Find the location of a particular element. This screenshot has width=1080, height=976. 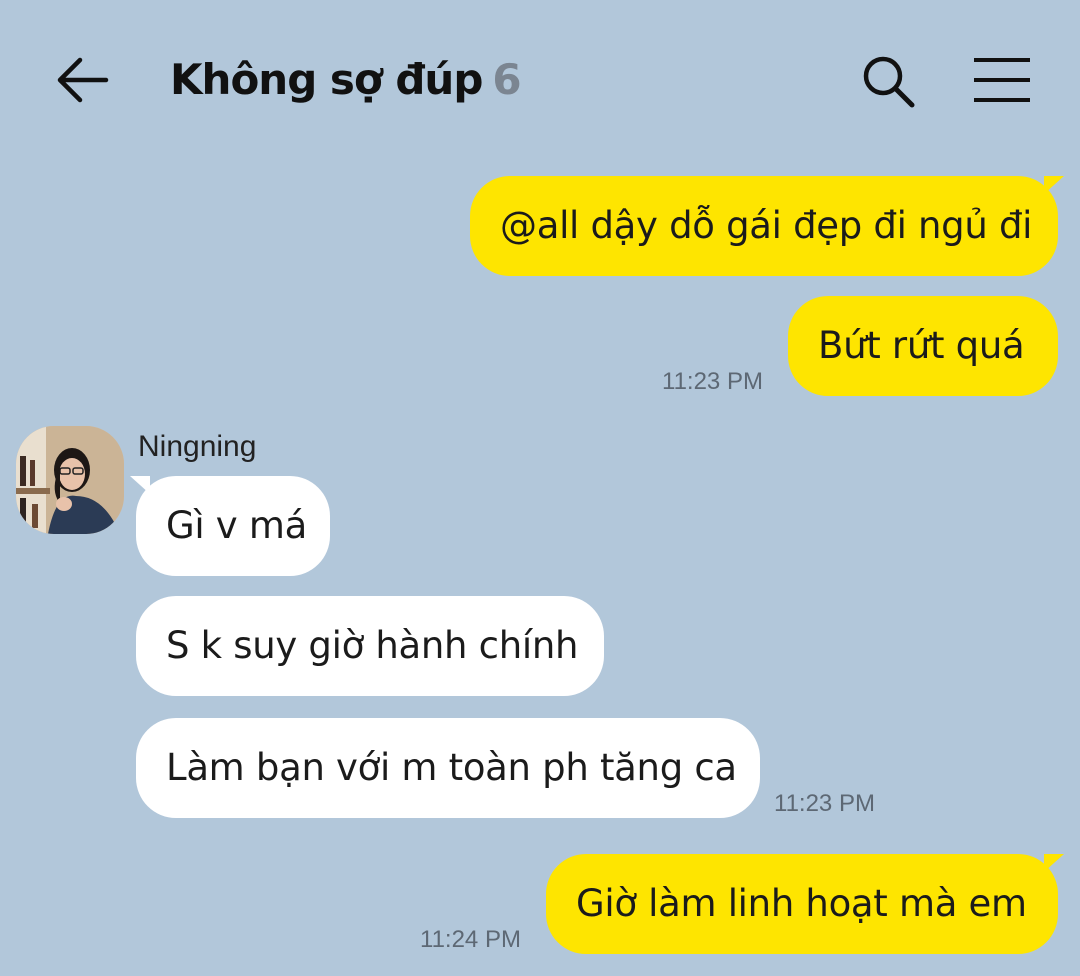

search-button is located at coordinates (888, 81).